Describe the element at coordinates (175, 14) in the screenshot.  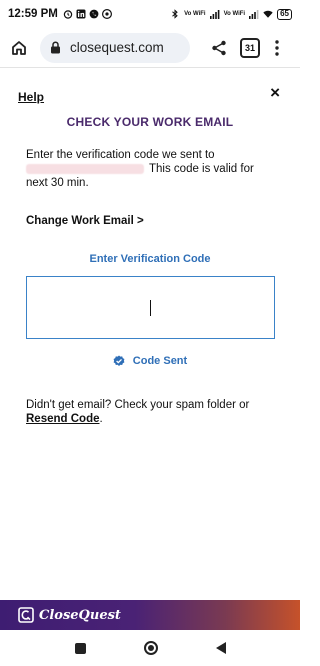
I see `bluetooth-icon` at that location.